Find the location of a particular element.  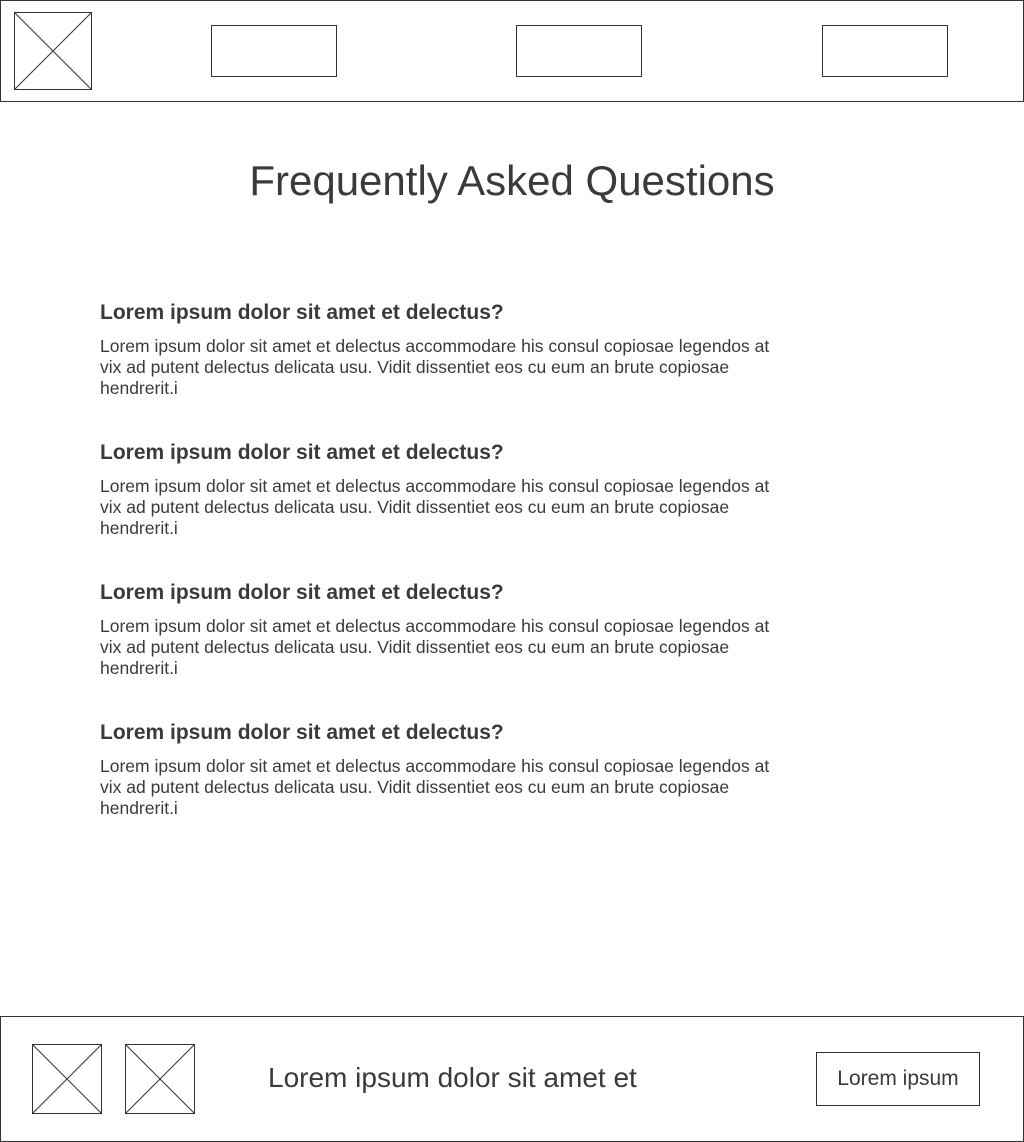

logo-image-placeholder-icon is located at coordinates (53, 51).